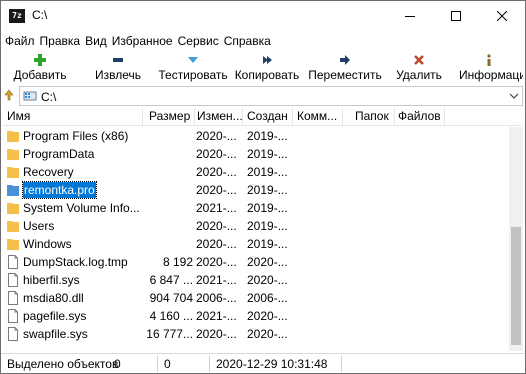 The width and height of the screenshot is (526, 374). I want to click on cell-name: msdia80.dll, so click(76, 298).